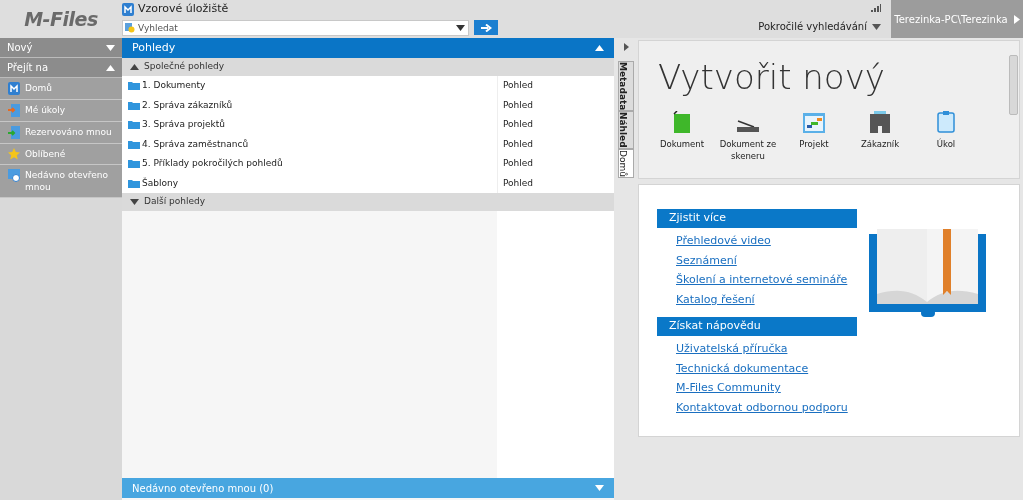 This screenshot has width=1023, height=500. What do you see at coordinates (814, 123) in the screenshot?
I see `project-icon` at bounding box center [814, 123].